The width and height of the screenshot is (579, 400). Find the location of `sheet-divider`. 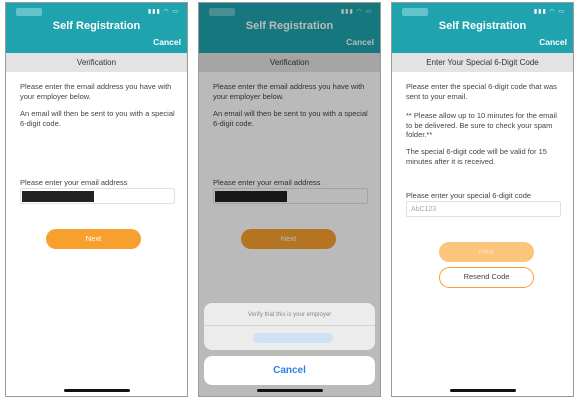

sheet-divider is located at coordinates (289, 325).